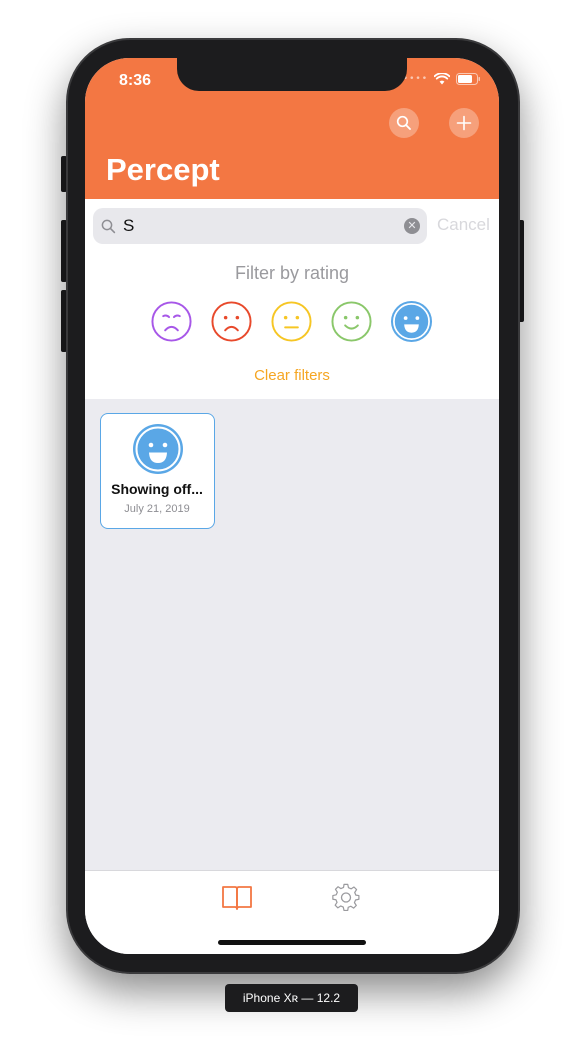 The height and width of the screenshot is (1048, 584). Describe the element at coordinates (291, 998) in the screenshot. I see `device-label: iPhone Xʀ — 12.2` at that location.